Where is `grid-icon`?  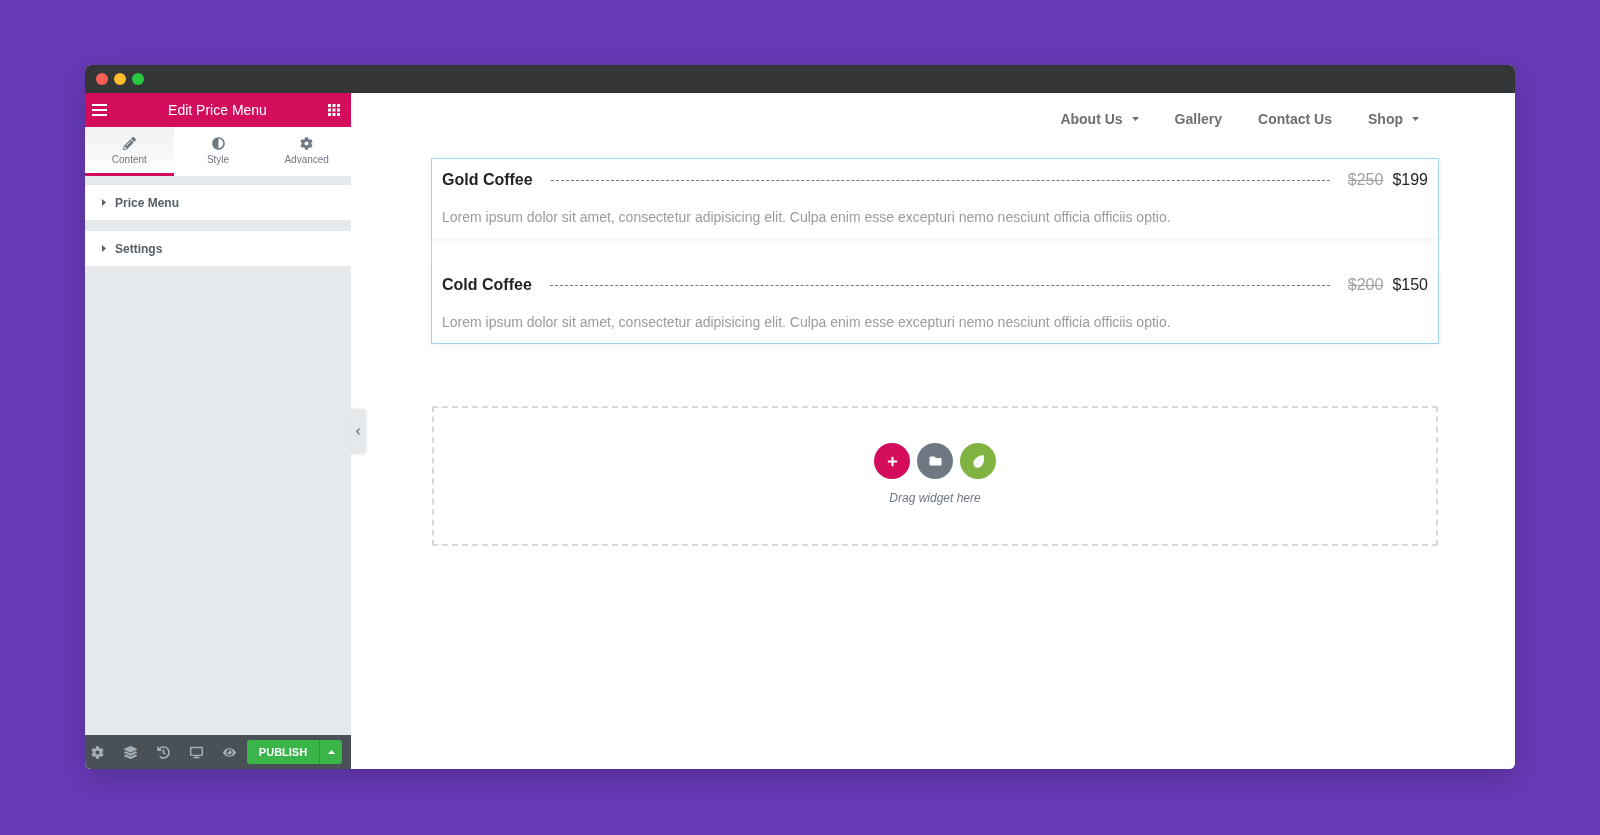
grid-icon is located at coordinates (334, 110).